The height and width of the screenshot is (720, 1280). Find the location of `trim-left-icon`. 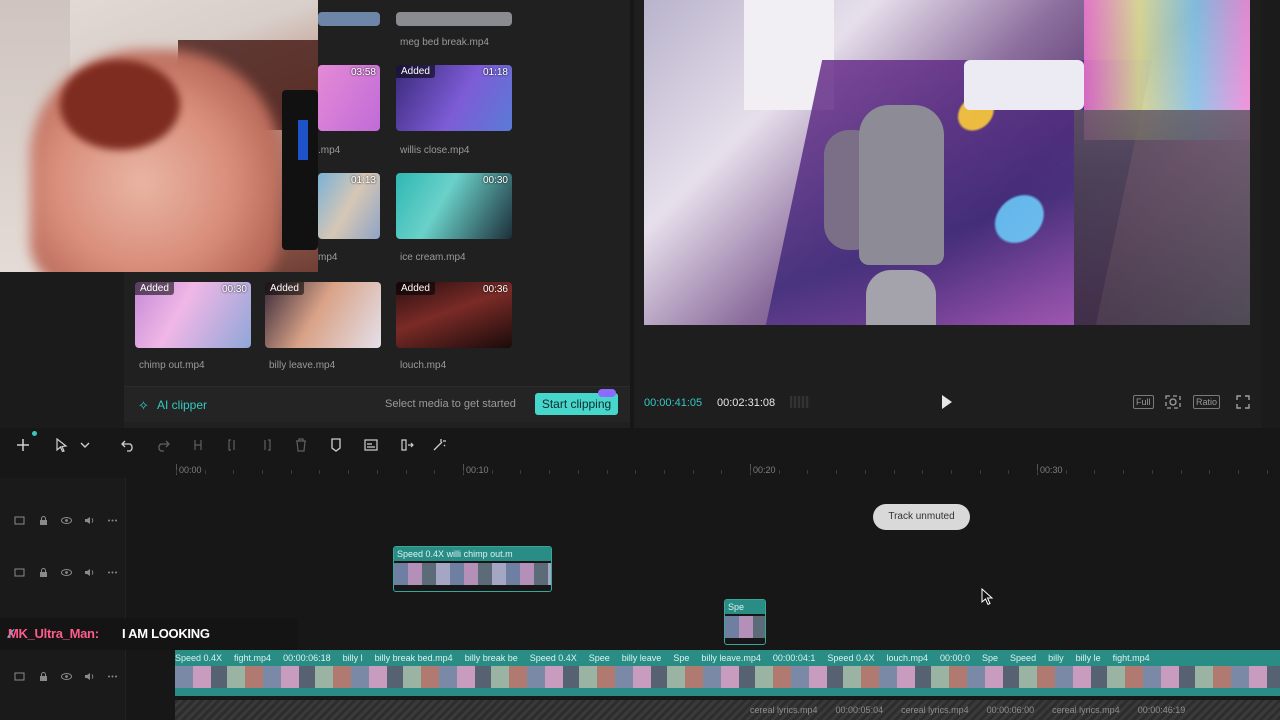

trim-left-icon is located at coordinates (233, 445).